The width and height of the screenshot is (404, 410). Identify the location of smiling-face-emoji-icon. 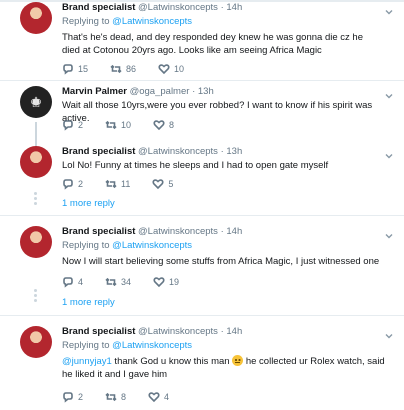
(238, 360).